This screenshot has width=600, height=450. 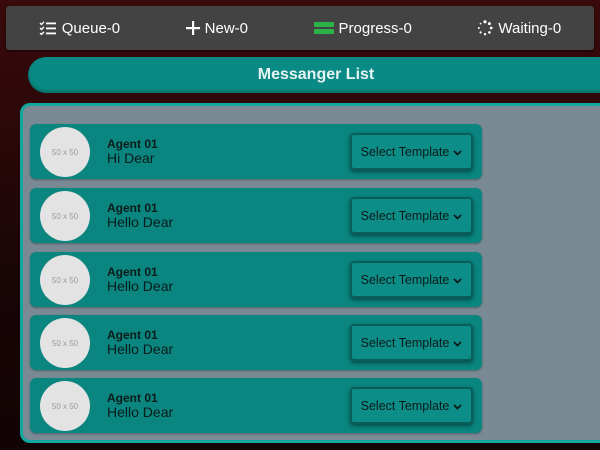 I want to click on waiting-label: Waiting-0, so click(x=530, y=28).